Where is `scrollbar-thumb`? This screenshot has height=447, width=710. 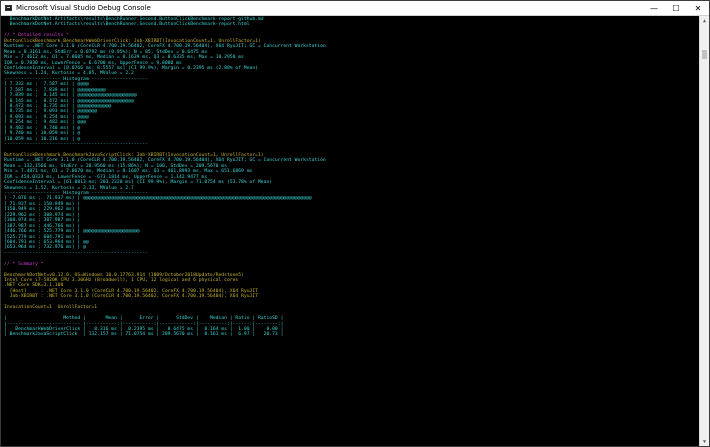
scrollbar-thumb is located at coordinates (704, 54).